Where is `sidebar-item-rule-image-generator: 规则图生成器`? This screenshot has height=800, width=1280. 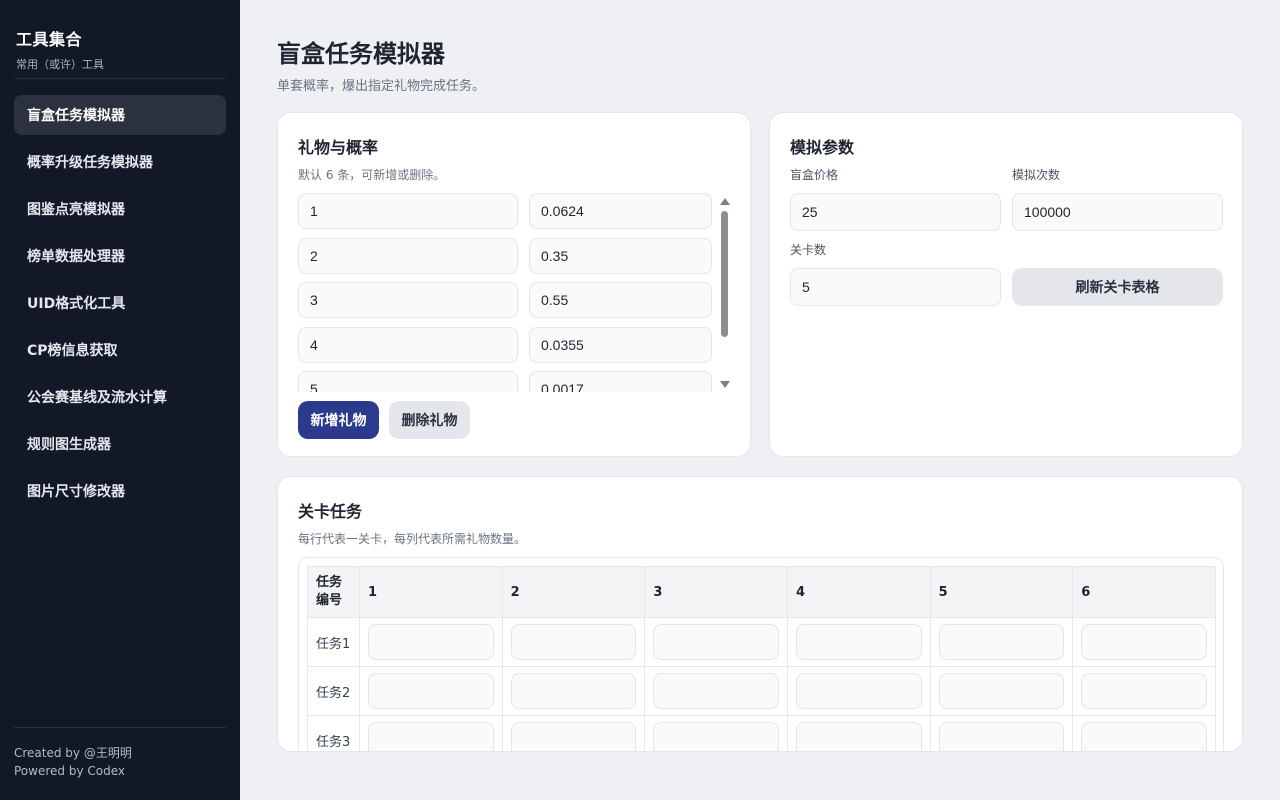 sidebar-item-rule-image-generator: 规则图生成器 is located at coordinates (120, 444).